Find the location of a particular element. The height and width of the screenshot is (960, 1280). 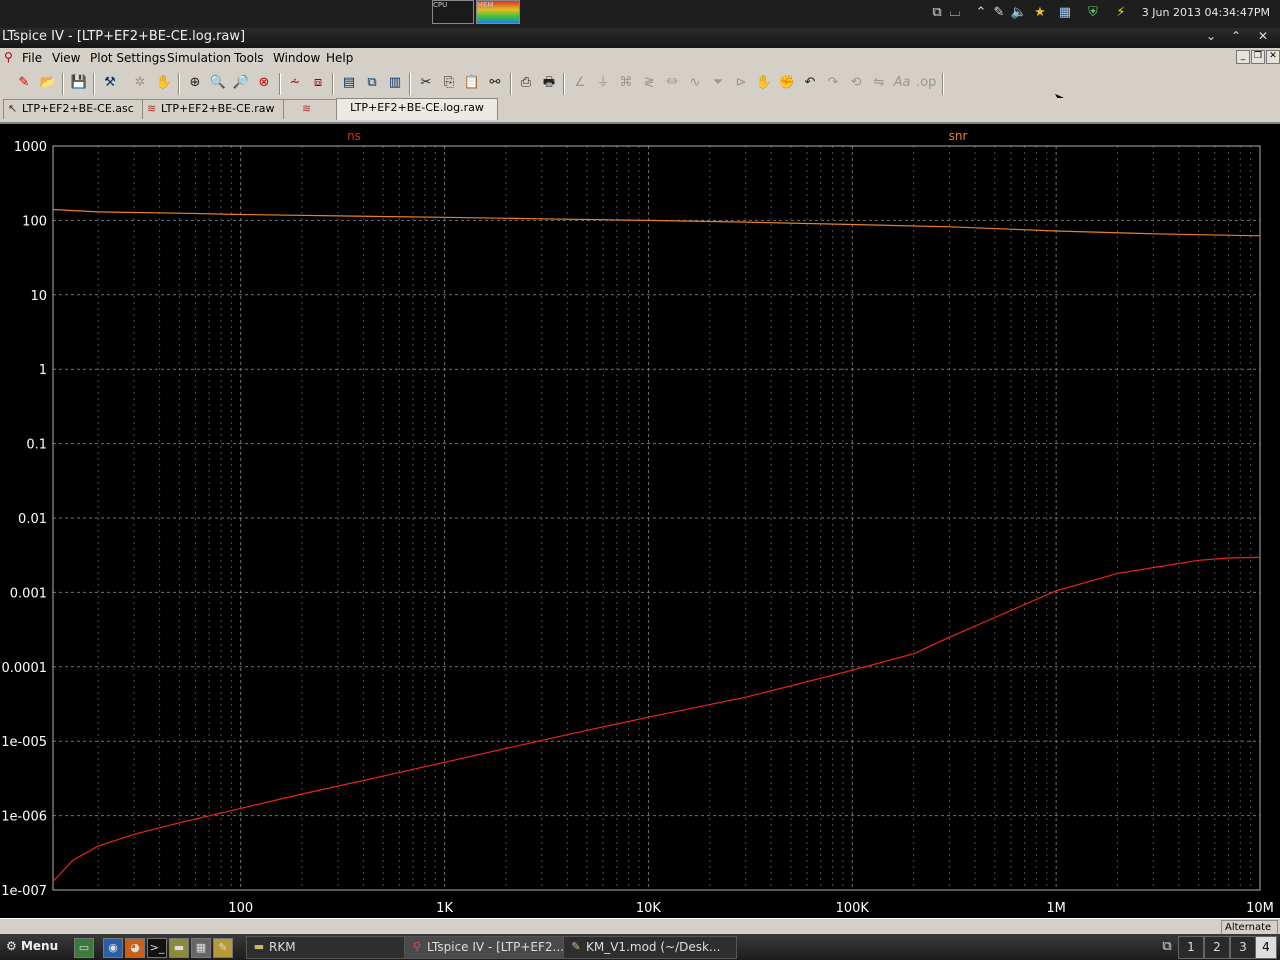

menu-tools: Tools is located at coordinates (249, 58).